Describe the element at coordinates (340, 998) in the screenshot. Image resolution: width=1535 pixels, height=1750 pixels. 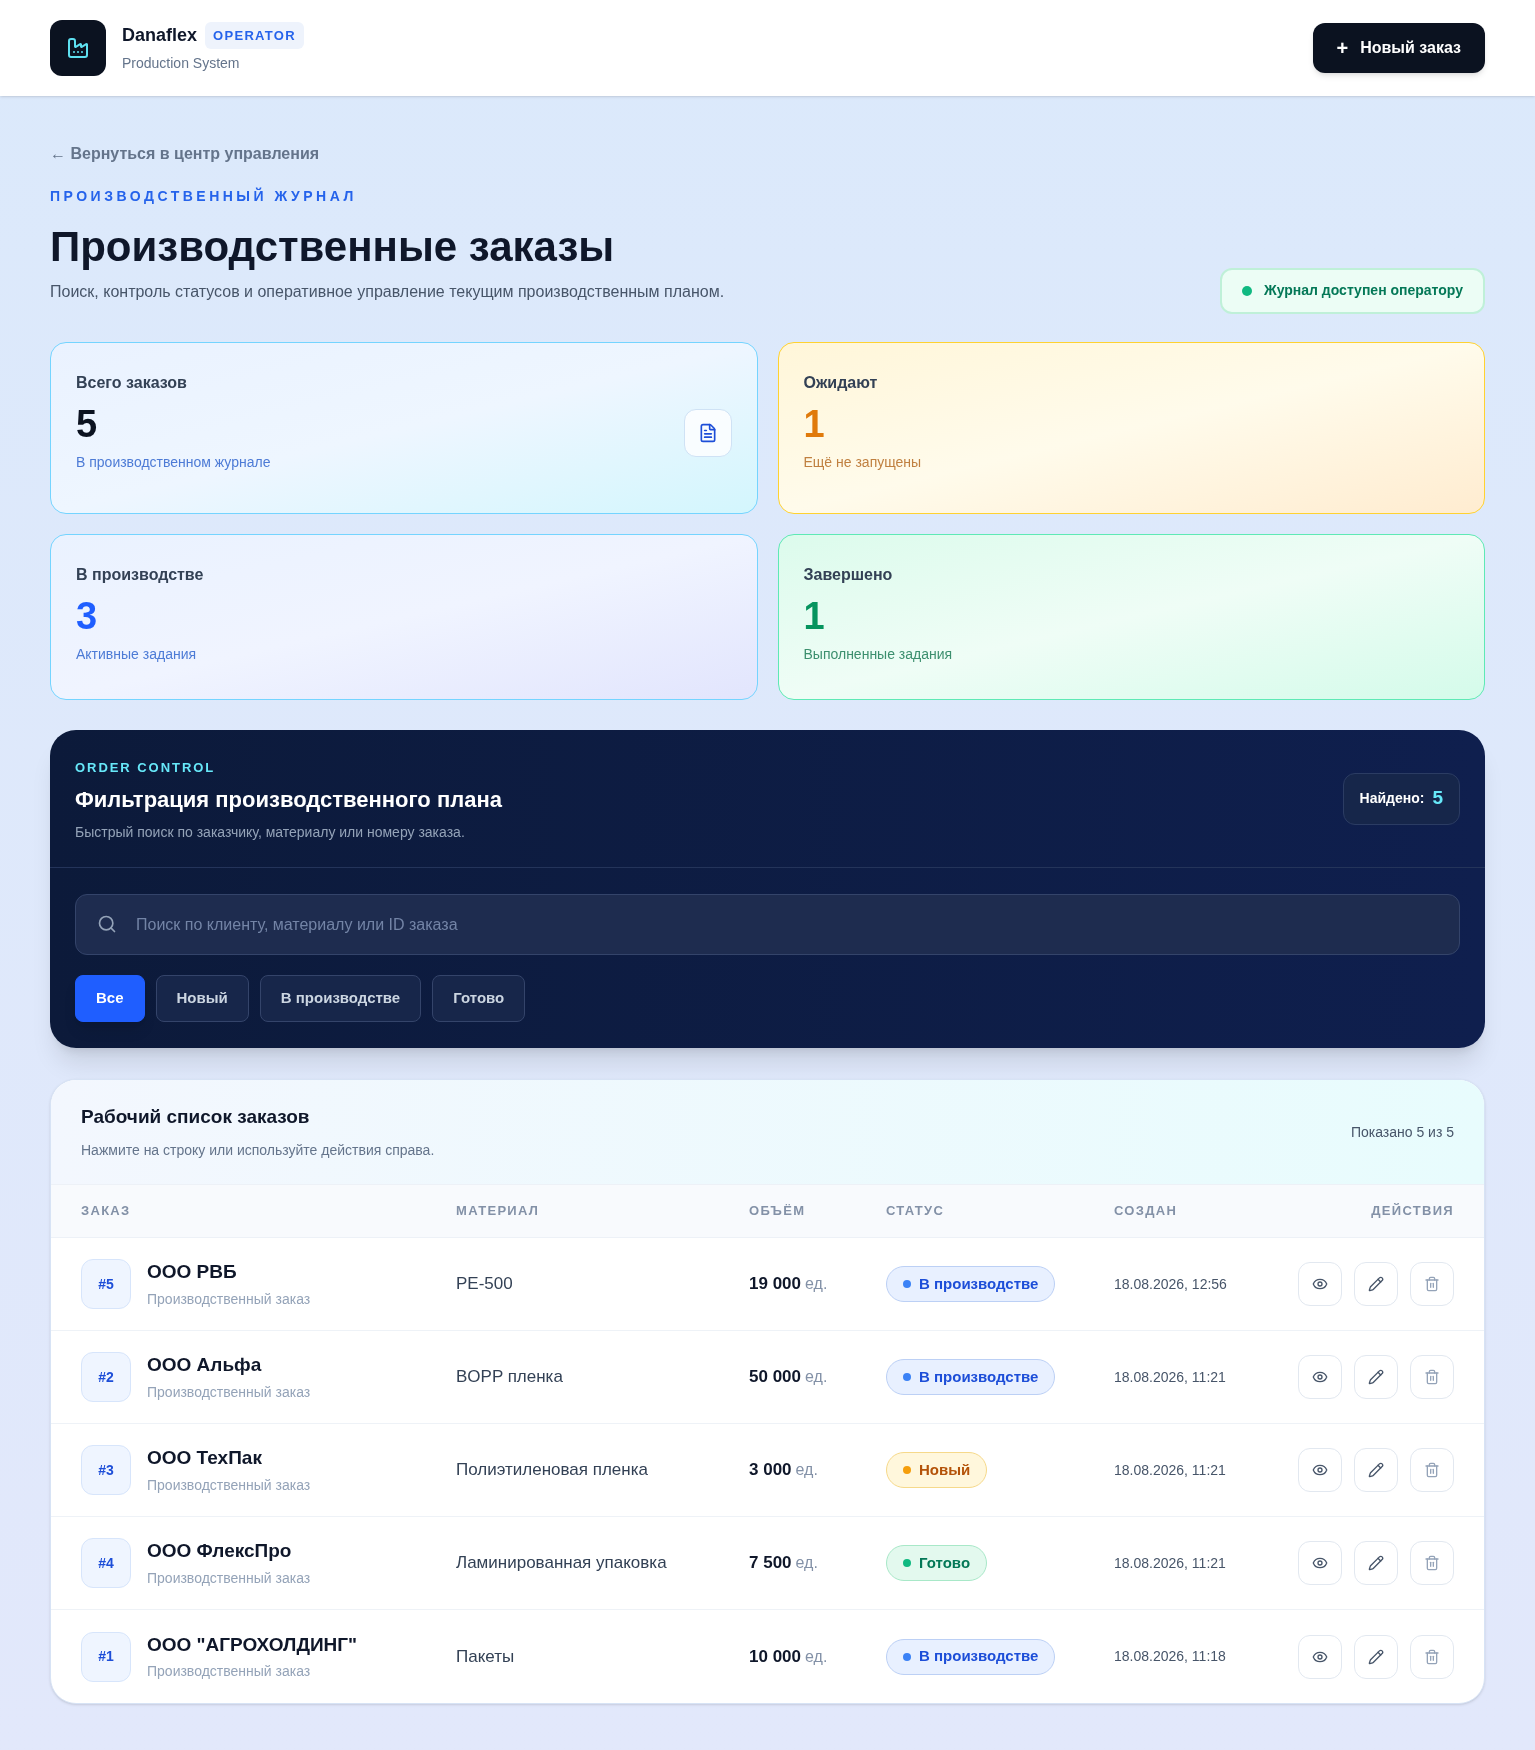
I see `filter-tab: В производстве` at that location.